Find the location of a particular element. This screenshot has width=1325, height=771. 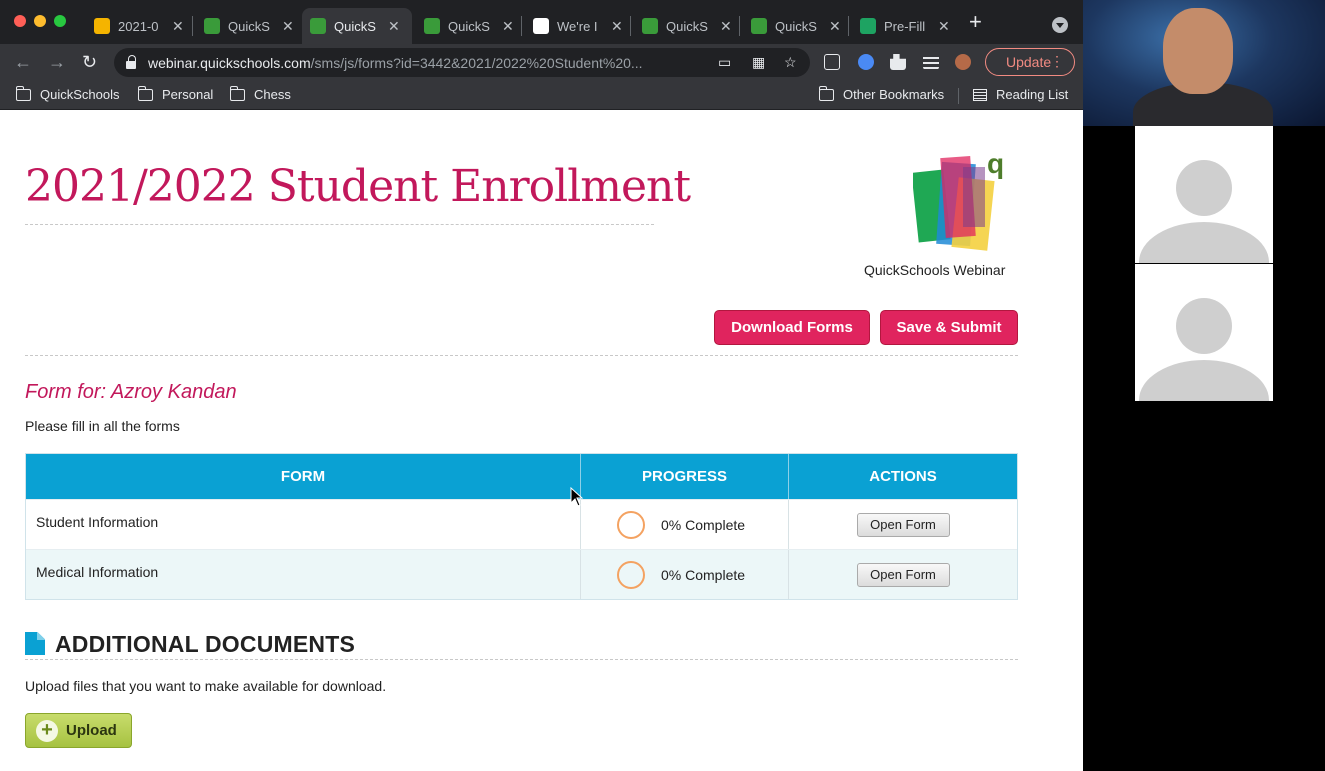

wix-favicon-icon is located at coordinates (541, 26).